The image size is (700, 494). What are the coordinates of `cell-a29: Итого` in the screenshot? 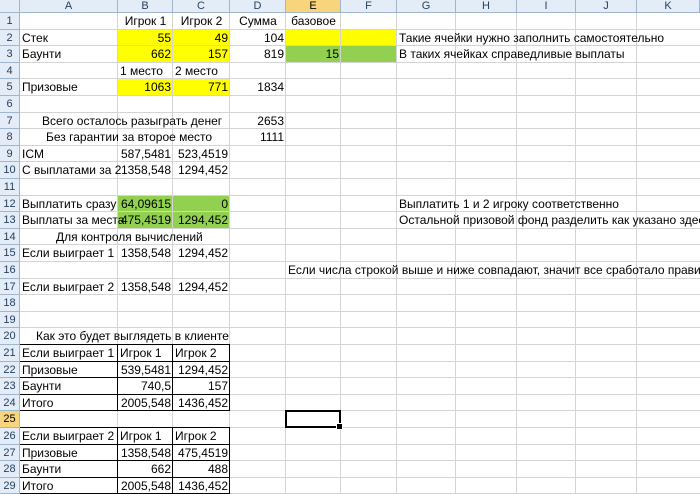 It's located at (37, 486).